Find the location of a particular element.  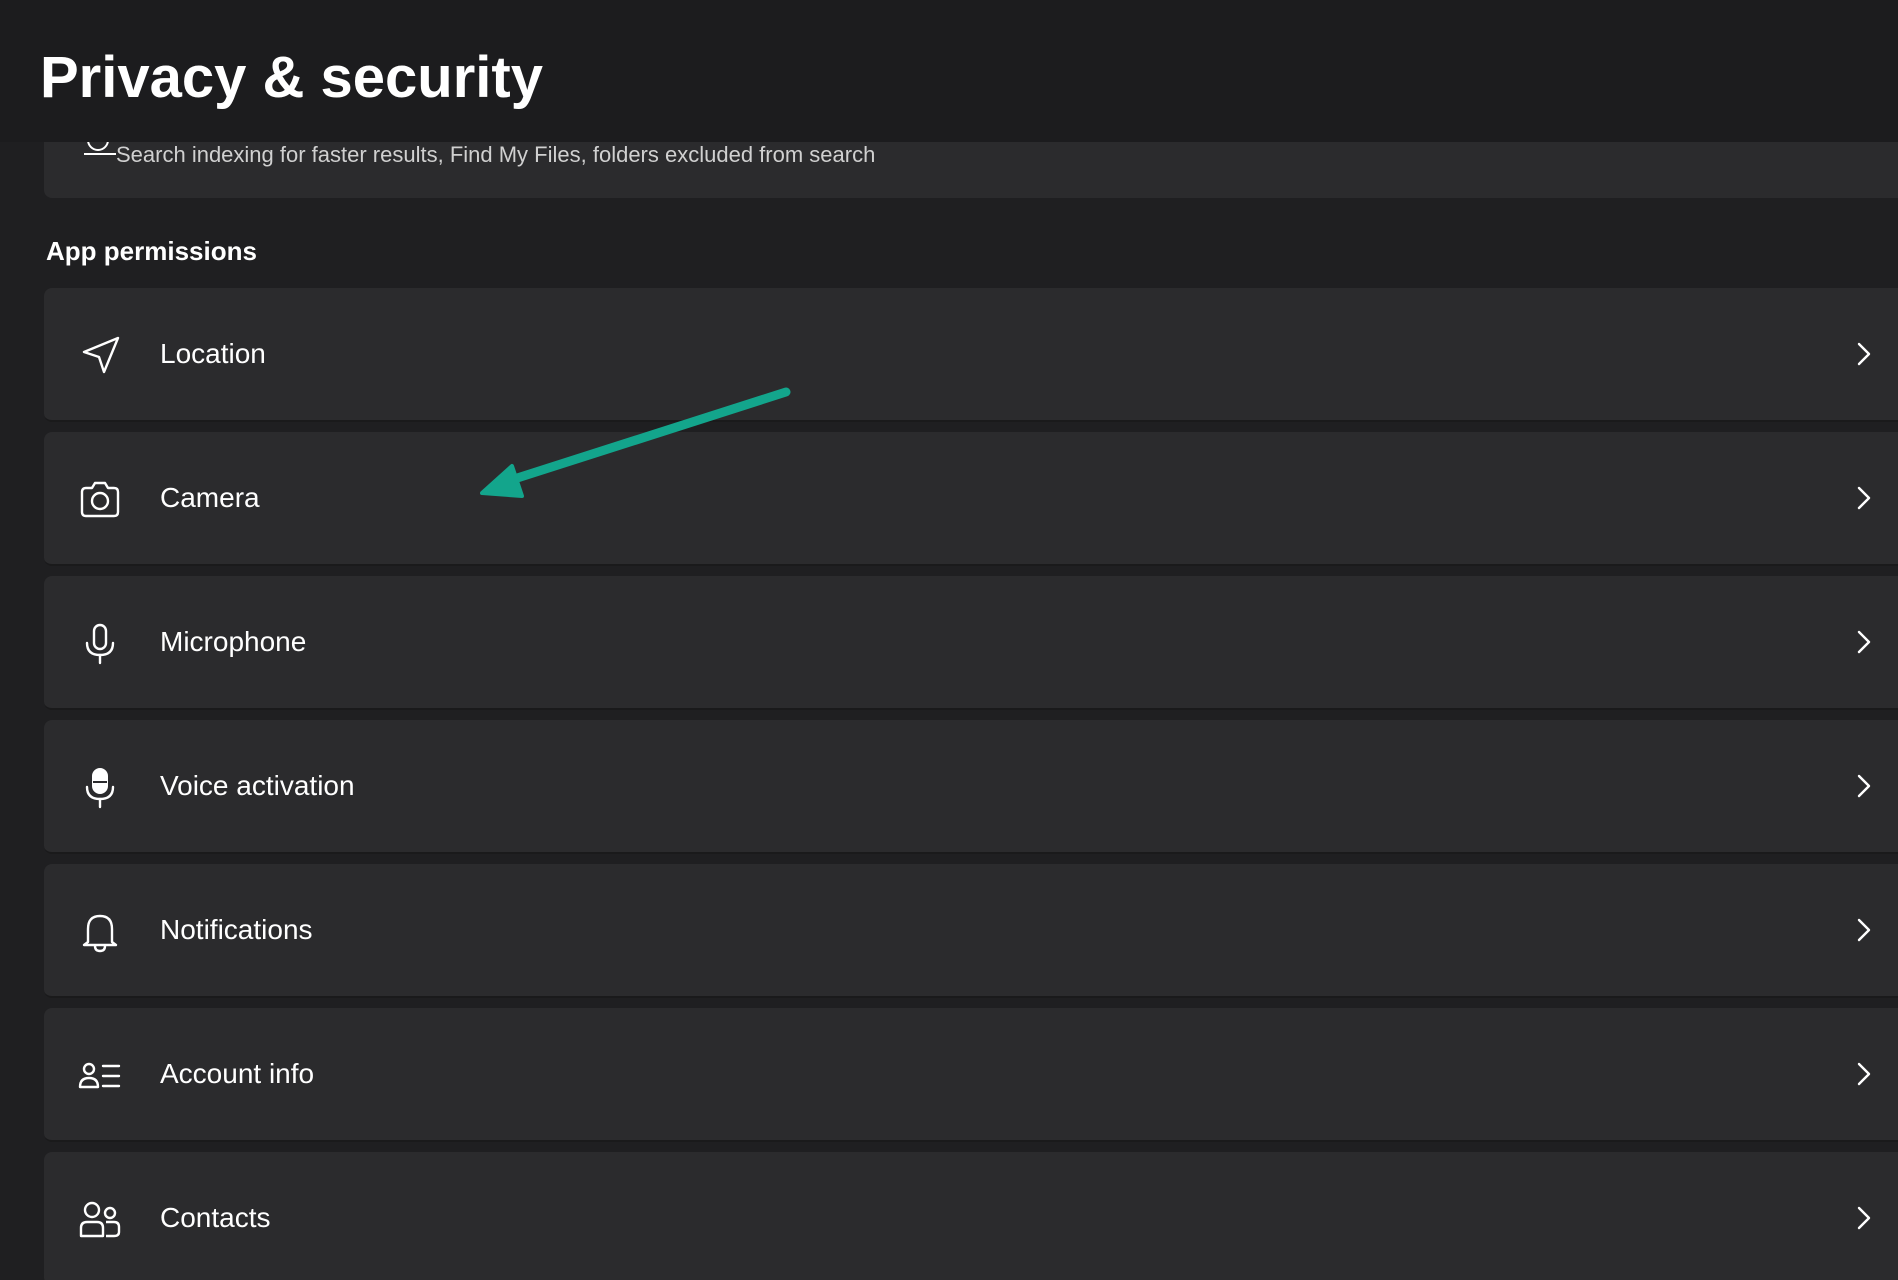

contacts-icon is located at coordinates (100, 1220).